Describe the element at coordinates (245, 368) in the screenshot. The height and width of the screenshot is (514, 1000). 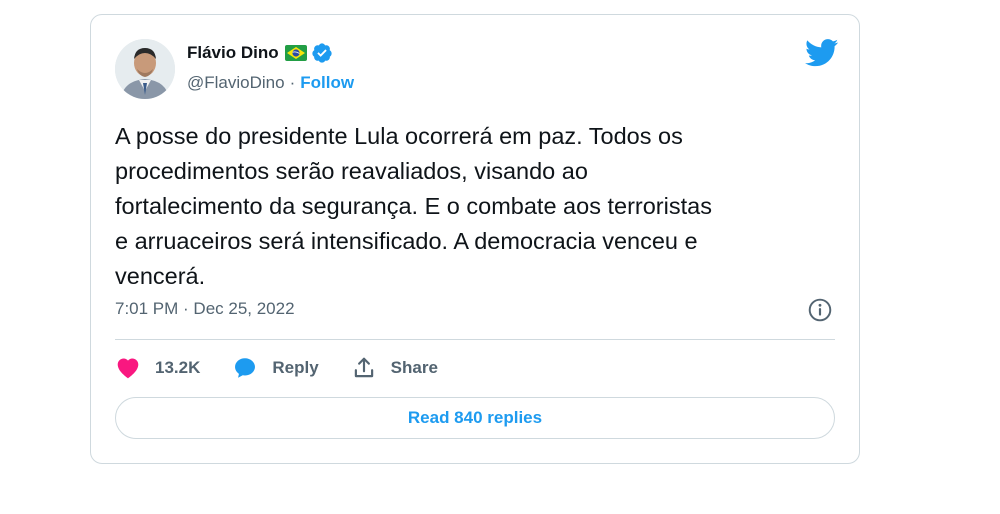
I see `reply-bubble-icon` at that location.